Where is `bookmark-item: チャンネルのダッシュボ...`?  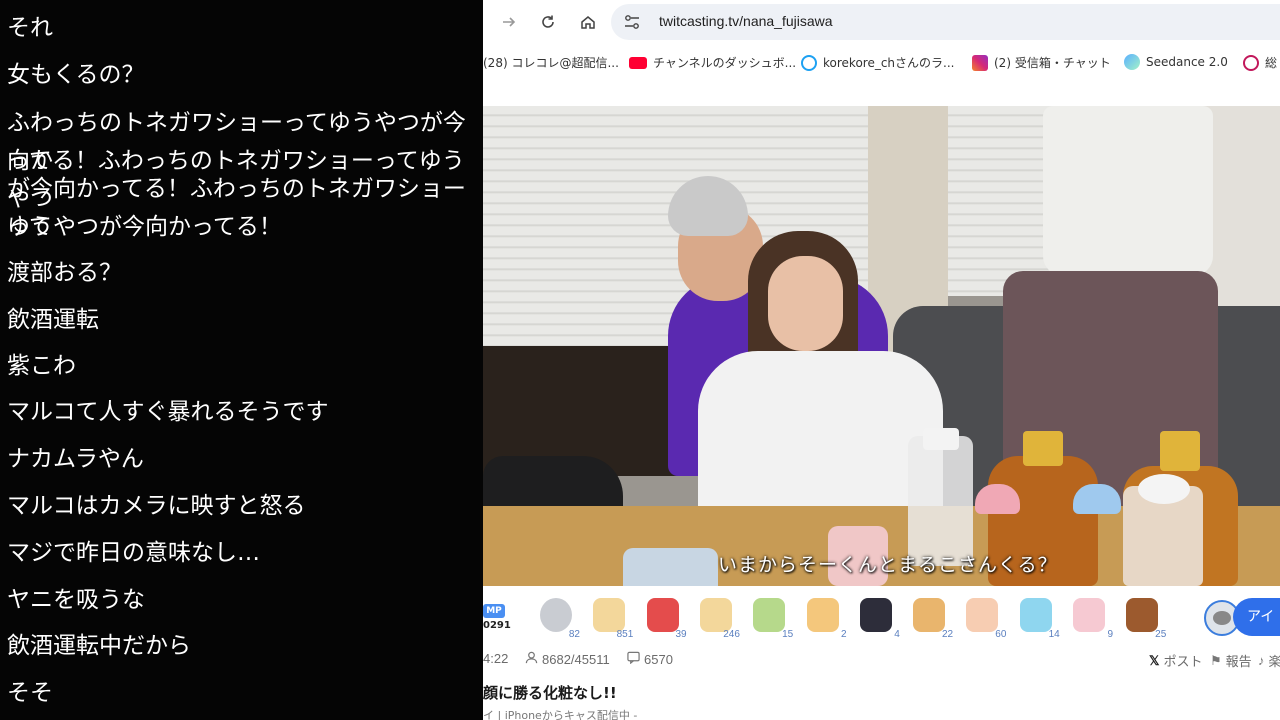 bookmark-item: チャンネルのダッシュボ... is located at coordinates (712, 62).